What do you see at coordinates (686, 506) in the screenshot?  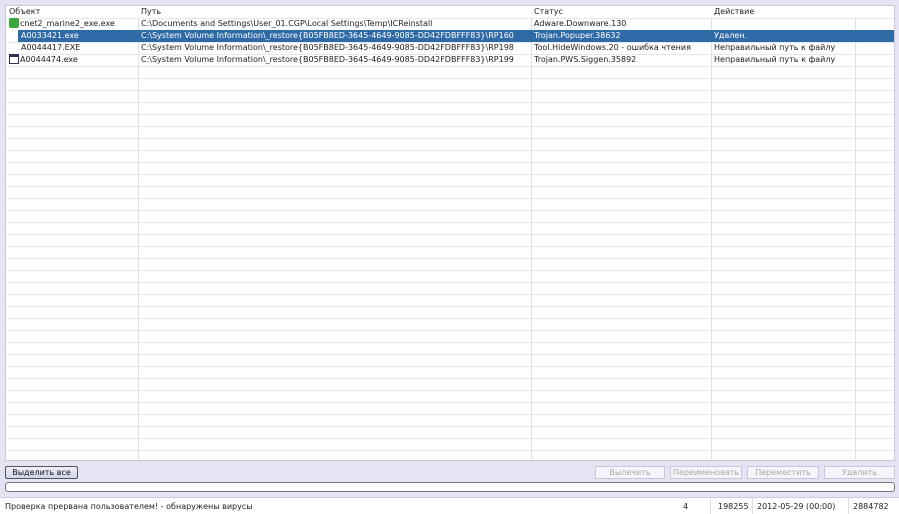 I see `threat-count: 4` at bounding box center [686, 506].